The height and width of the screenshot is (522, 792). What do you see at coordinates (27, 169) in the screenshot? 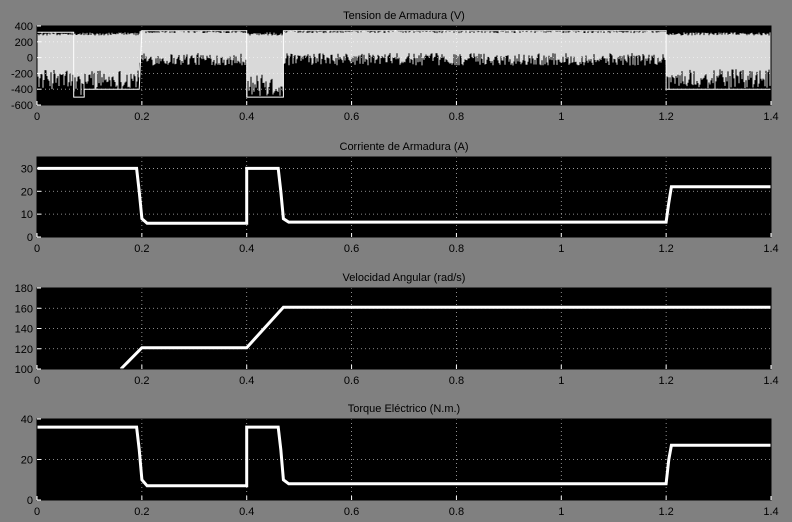
I see `y-tick-label: 30` at bounding box center [27, 169].